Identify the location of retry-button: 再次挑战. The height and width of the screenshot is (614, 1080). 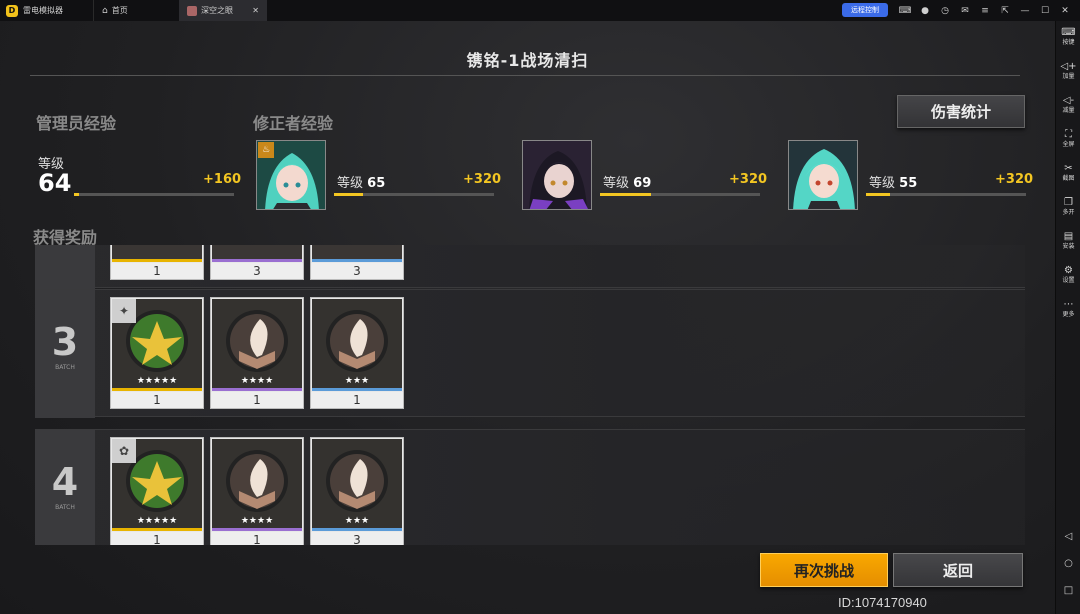
(824, 570).